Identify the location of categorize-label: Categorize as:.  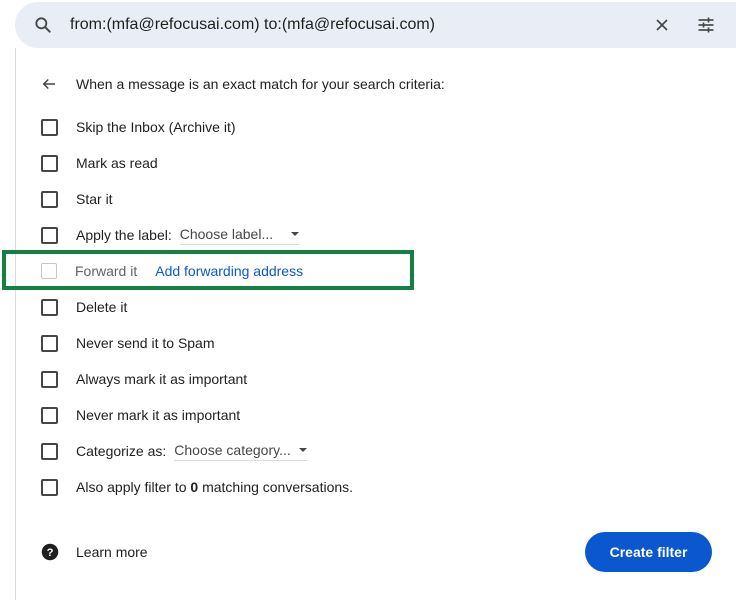
(121, 451).